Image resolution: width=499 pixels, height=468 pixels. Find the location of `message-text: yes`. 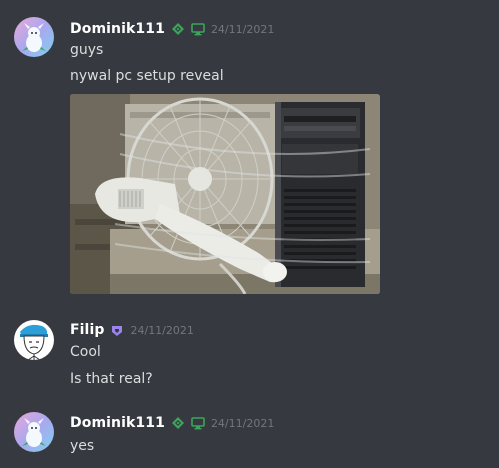

message-text: yes is located at coordinates (82, 446).